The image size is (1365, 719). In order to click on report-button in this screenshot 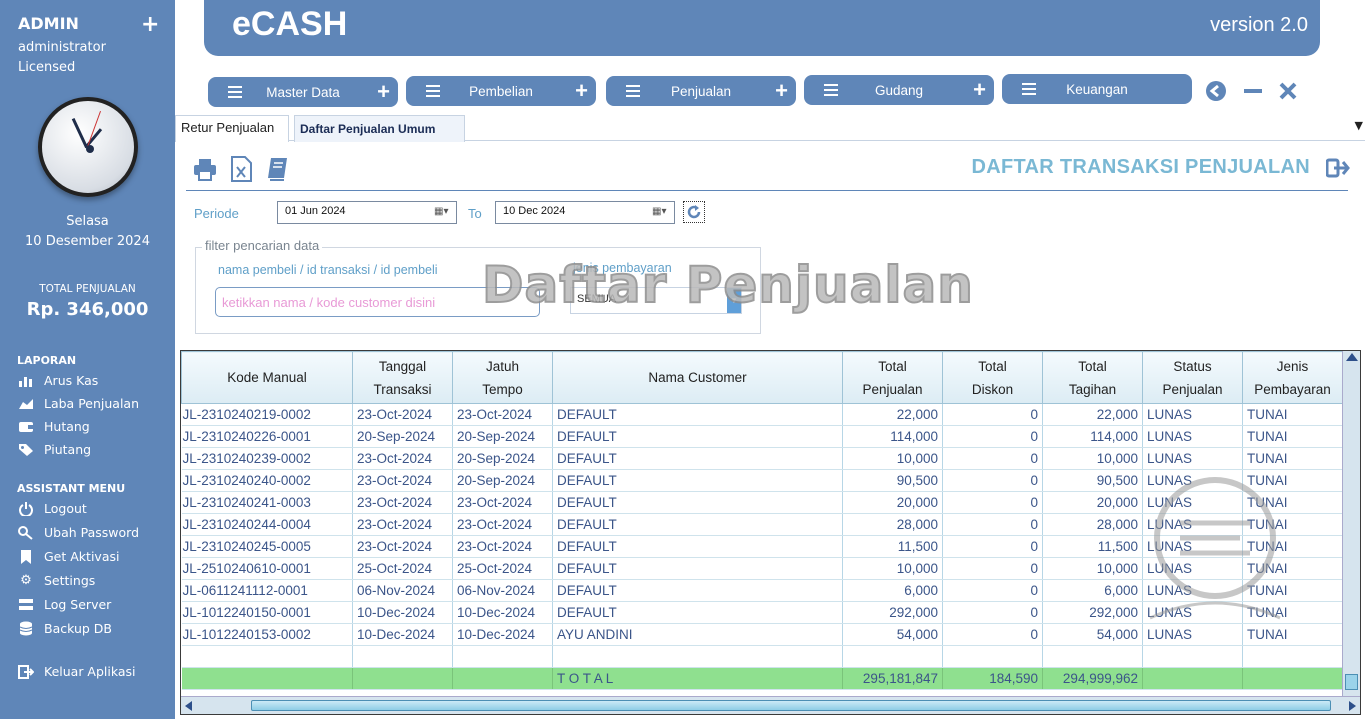, I will do `click(278, 169)`.